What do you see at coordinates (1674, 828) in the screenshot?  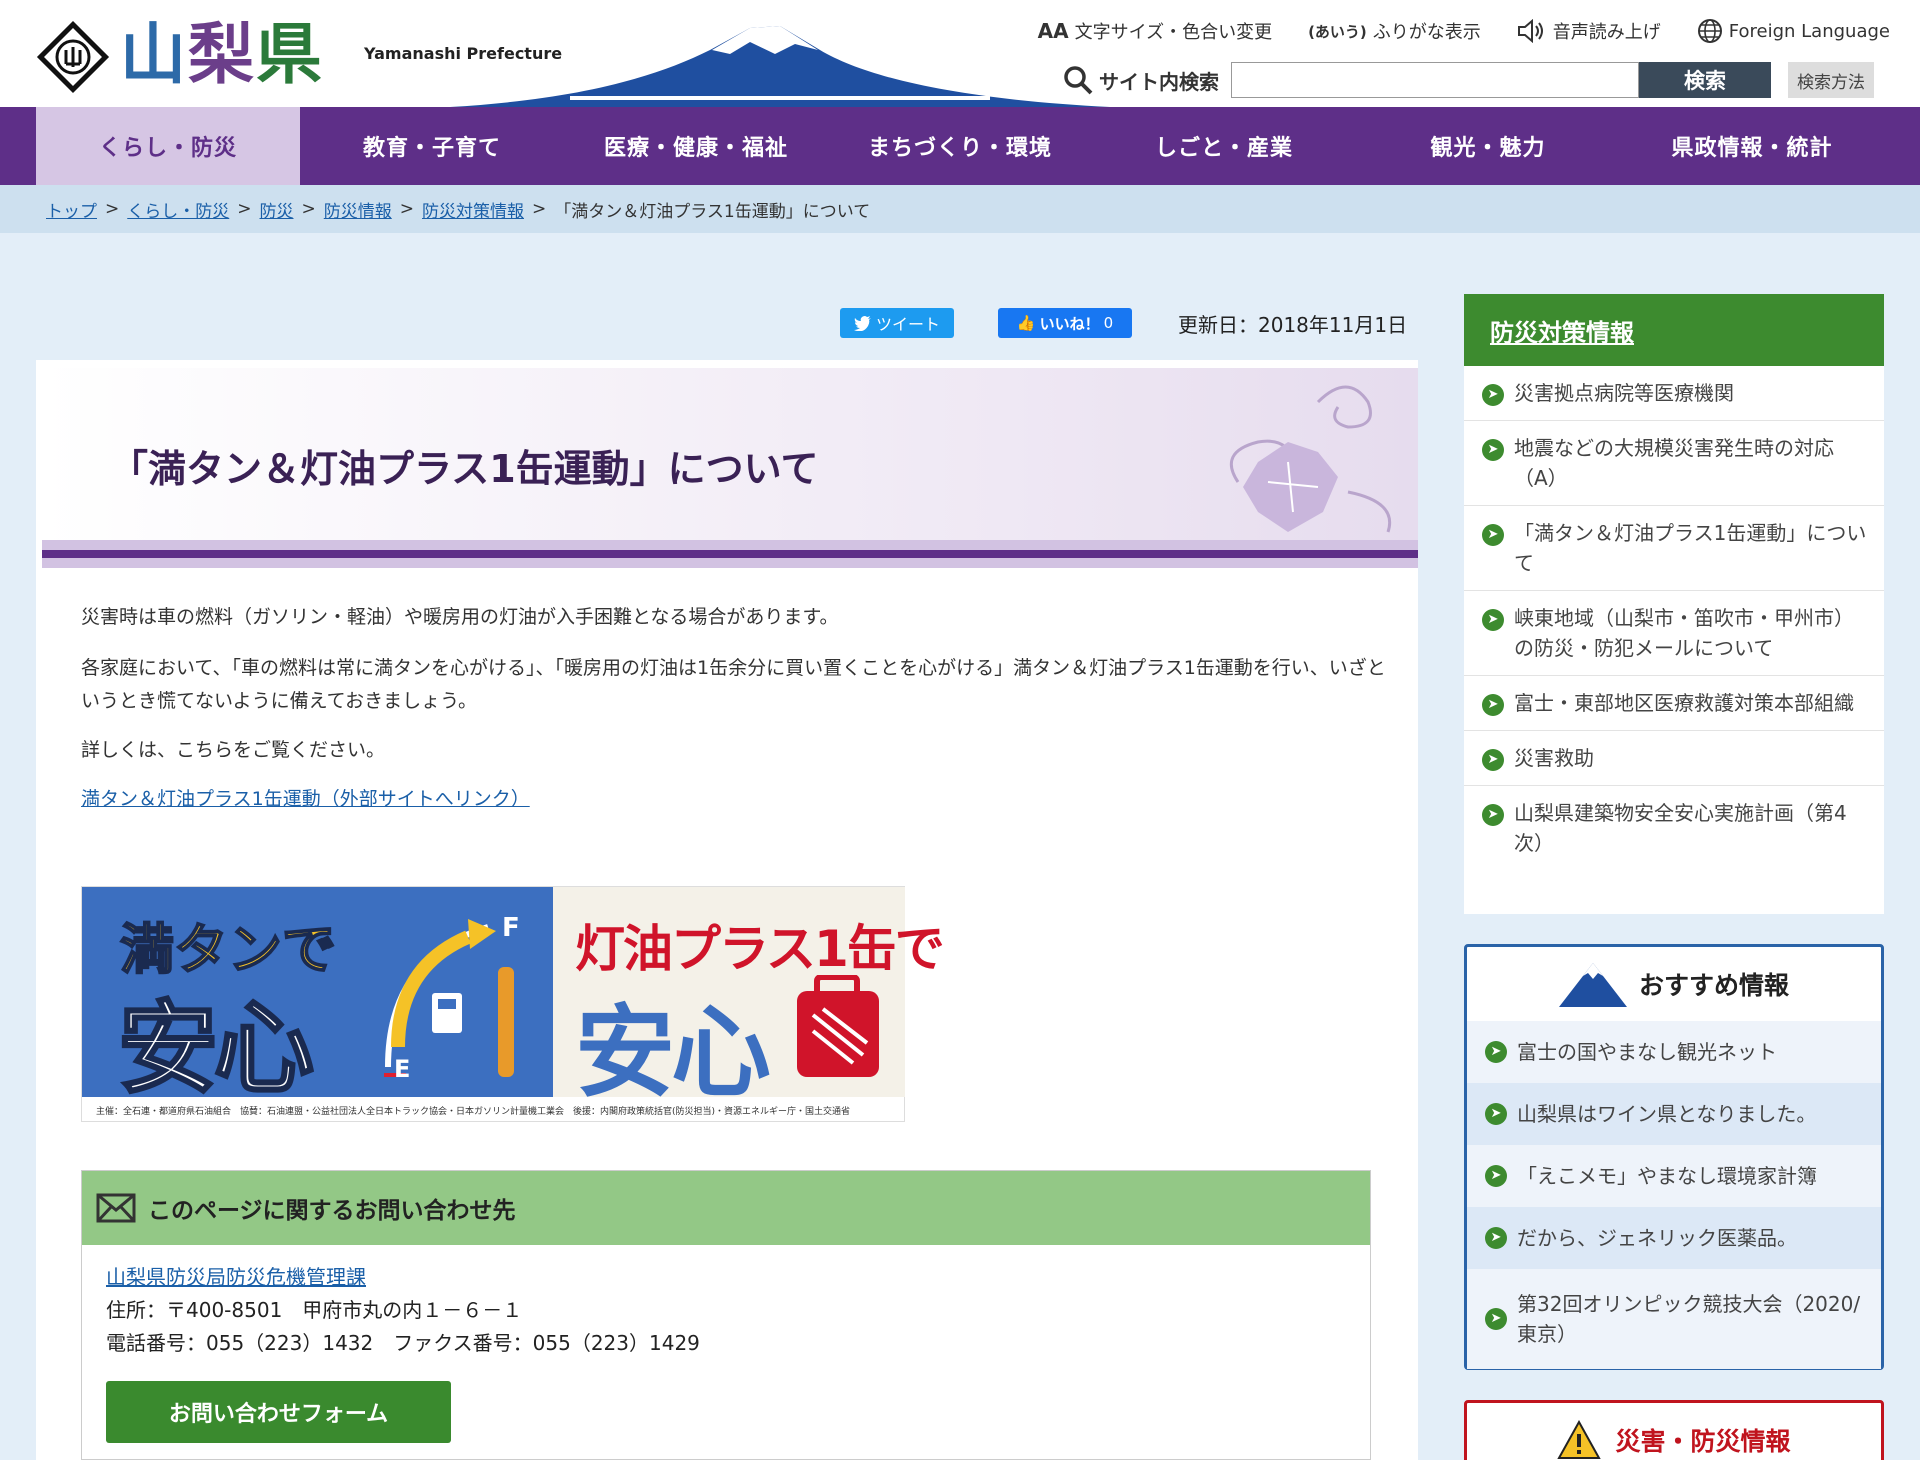 I see `sidebar-link: ➤ 山梨県建築物安全安心実施計画（第4次）` at bounding box center [1674, 828].